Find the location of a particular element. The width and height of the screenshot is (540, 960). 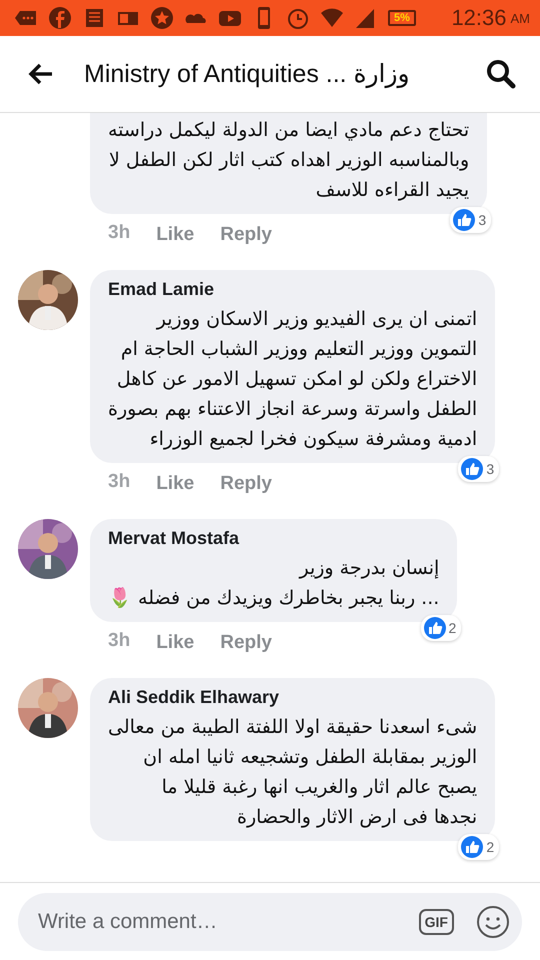

clock-time: 12:36 is located at coordinates (478, 18).